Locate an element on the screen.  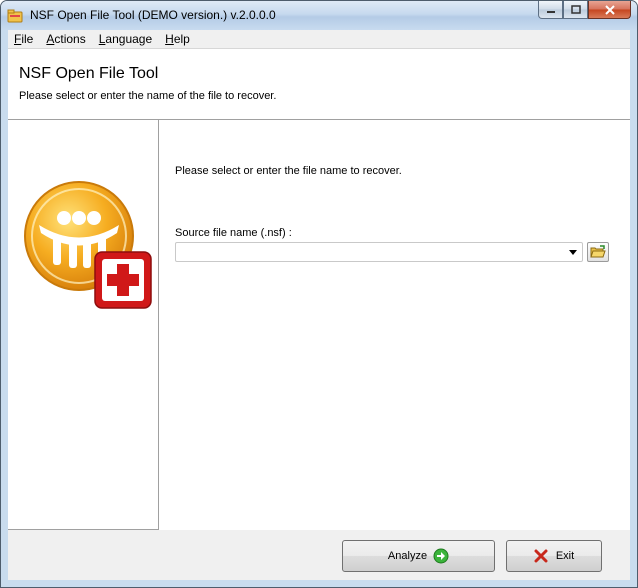
minimize-icon is located at coordinates (550, 11).